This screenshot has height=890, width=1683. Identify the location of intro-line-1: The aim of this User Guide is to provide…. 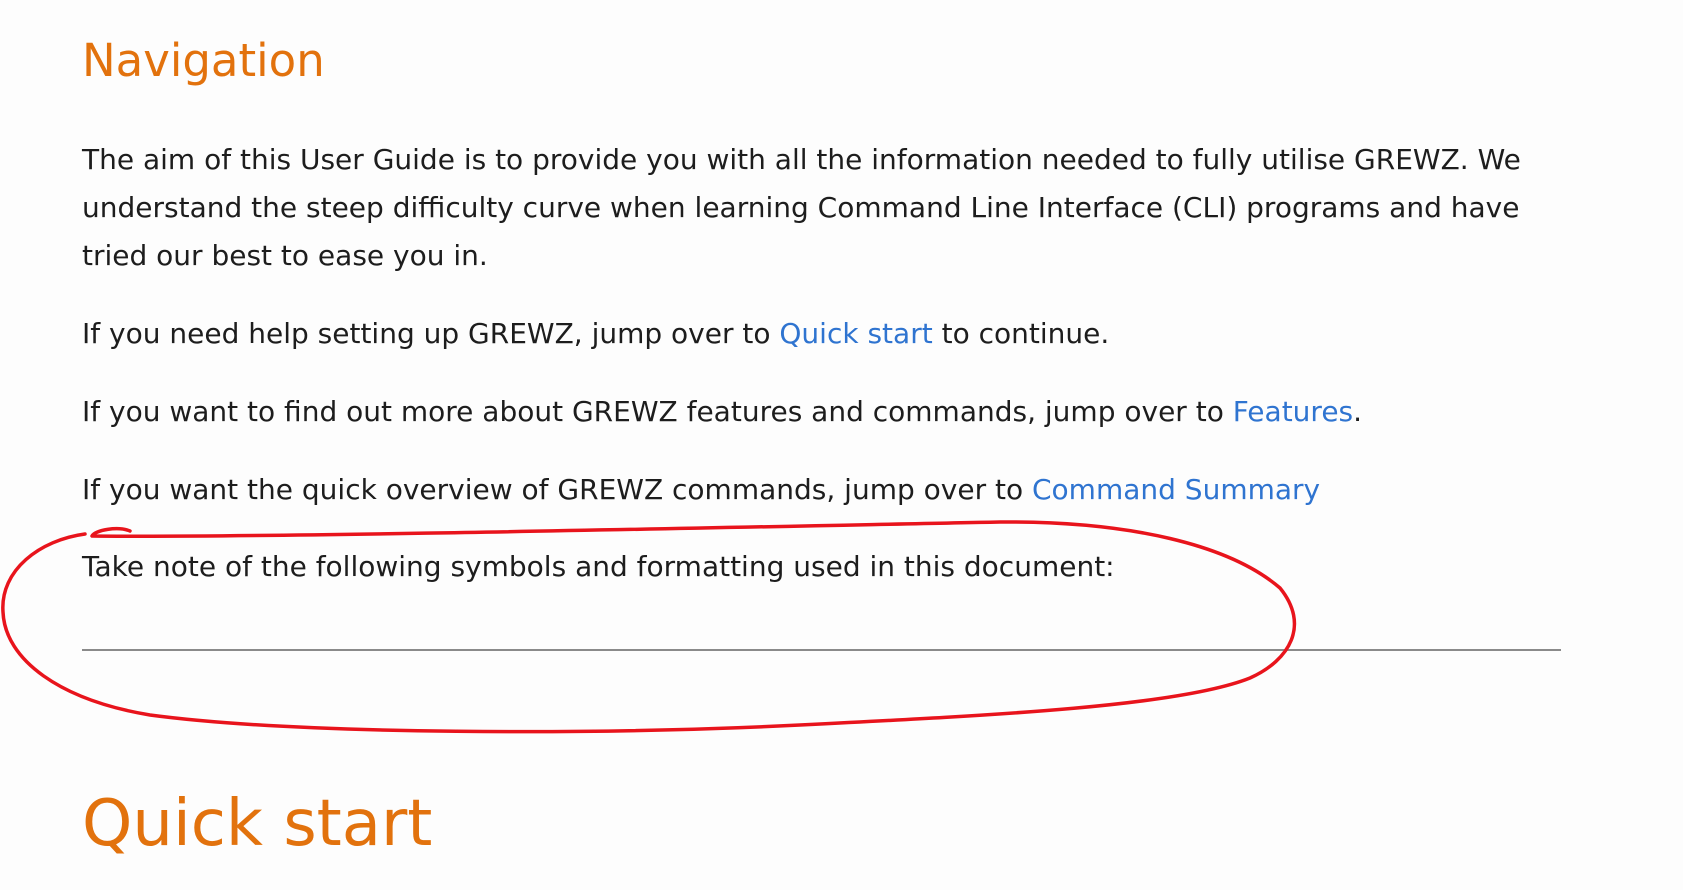
(801, 159).